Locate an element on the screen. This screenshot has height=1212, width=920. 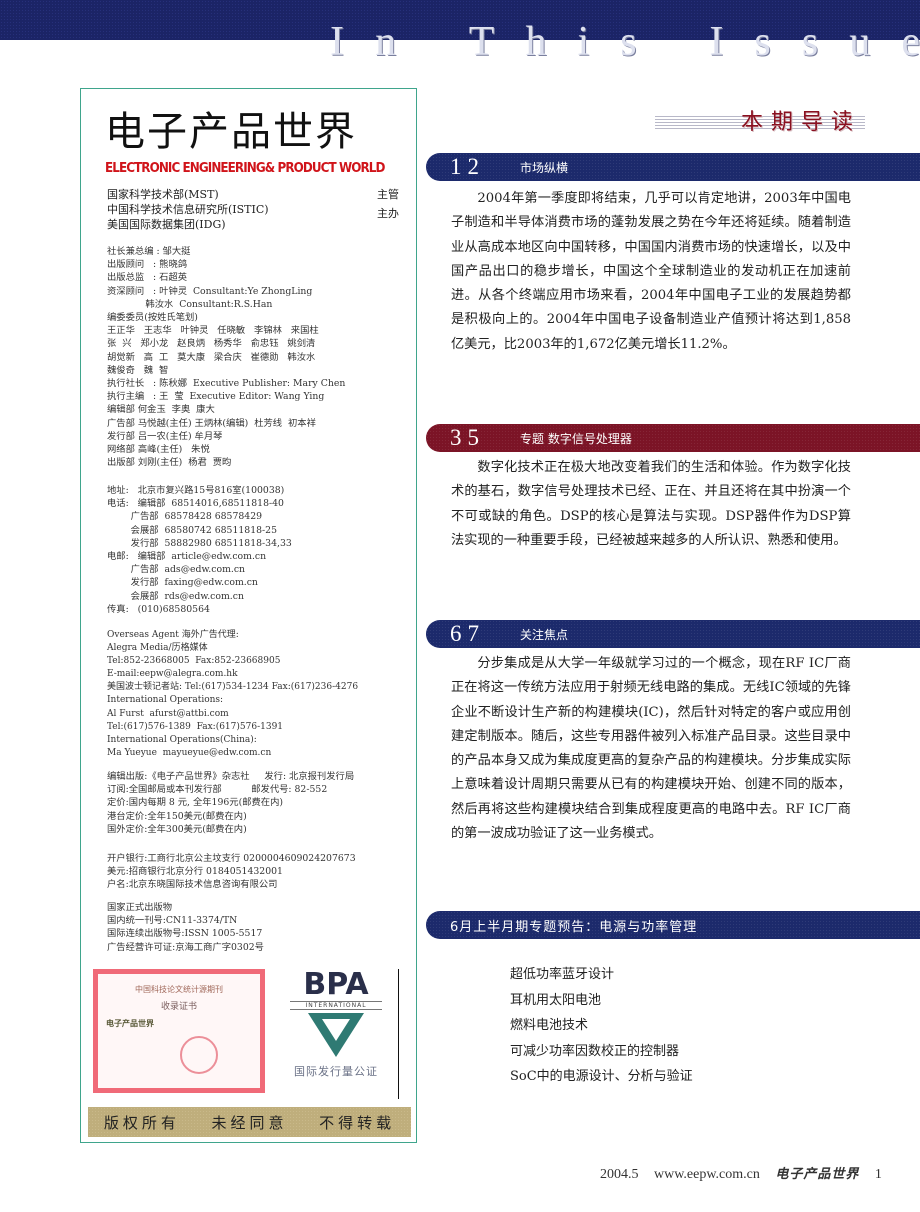
bpa-international: INTERNATIONAL is located at coordinates (336, 1005).